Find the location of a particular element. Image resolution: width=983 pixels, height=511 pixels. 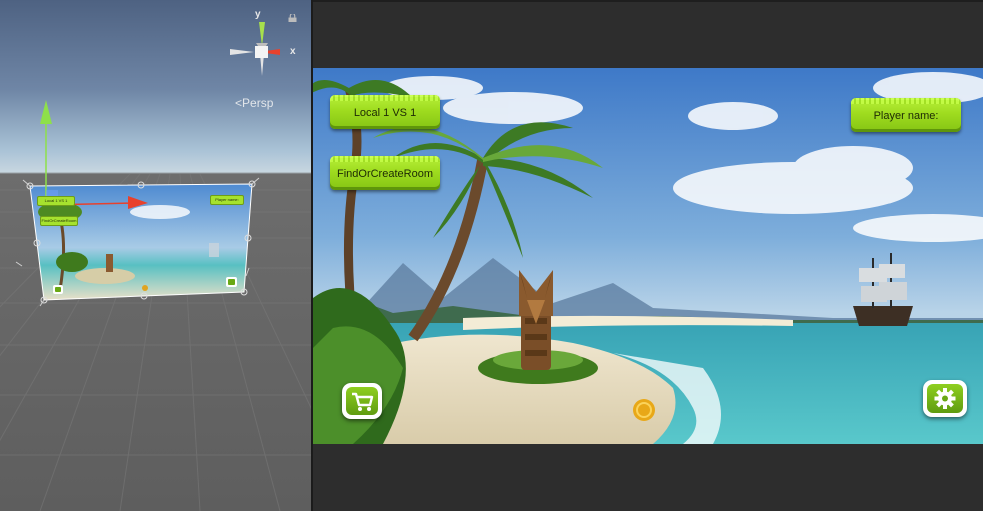

find-or-create-room-button: FindOrCreateRoom is located at coordinates (385, 173).